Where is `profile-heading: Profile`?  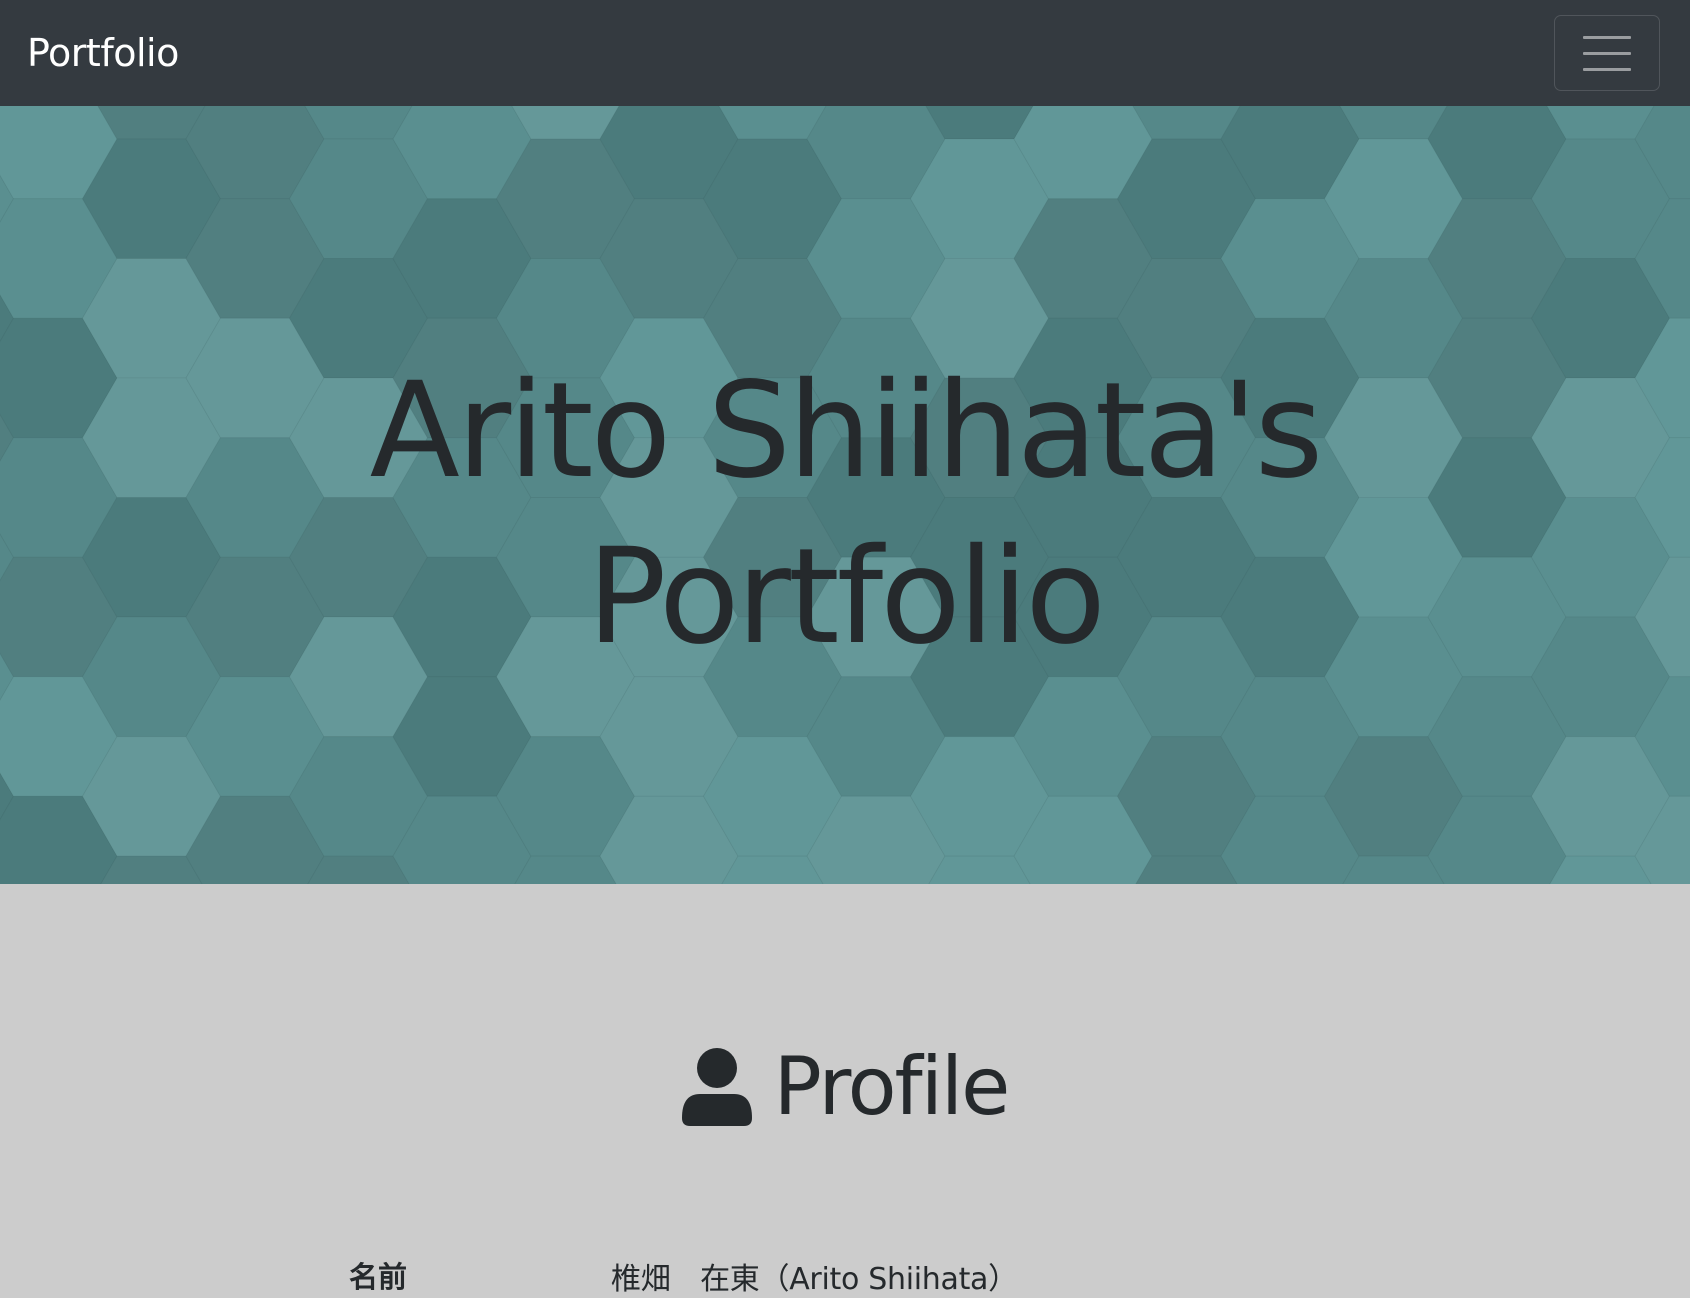 profile-heading: Profile is located at coordinates (845, 1086).